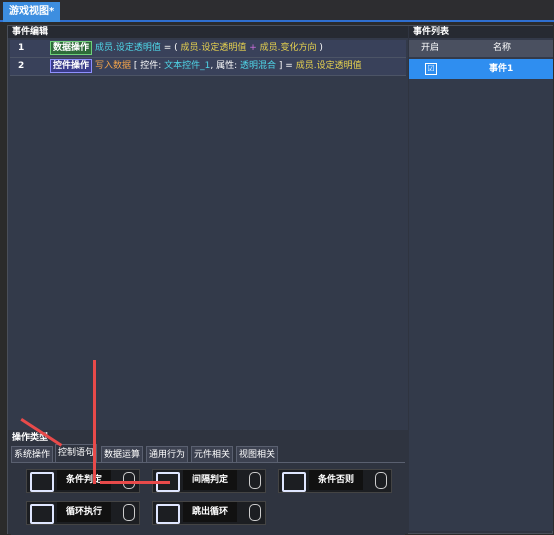 The image size is (554, 535). I want to click on row-number: 2, so click(21, 66).